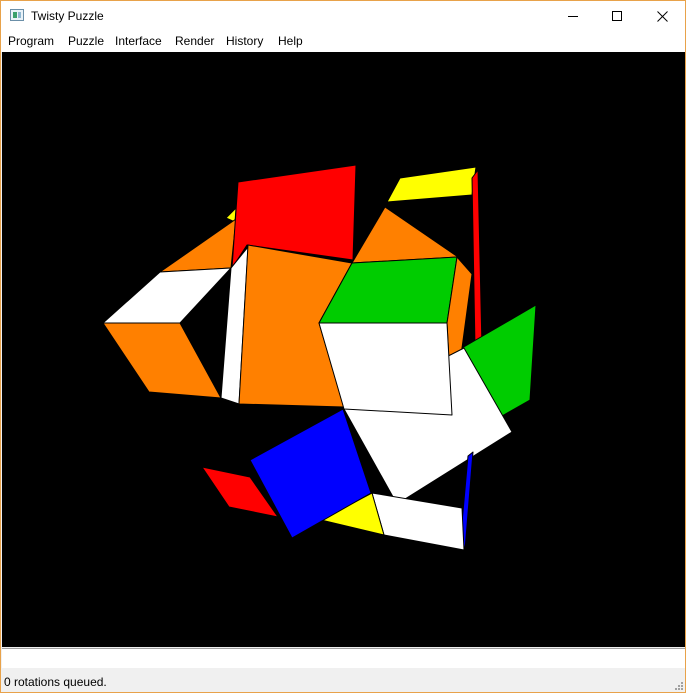 The width and height of the screenshot is (686, 693). What do you see at coordinates (194, 41) in the screenshot?
I see `menu-render: Render` at bounding box center [194, 41].